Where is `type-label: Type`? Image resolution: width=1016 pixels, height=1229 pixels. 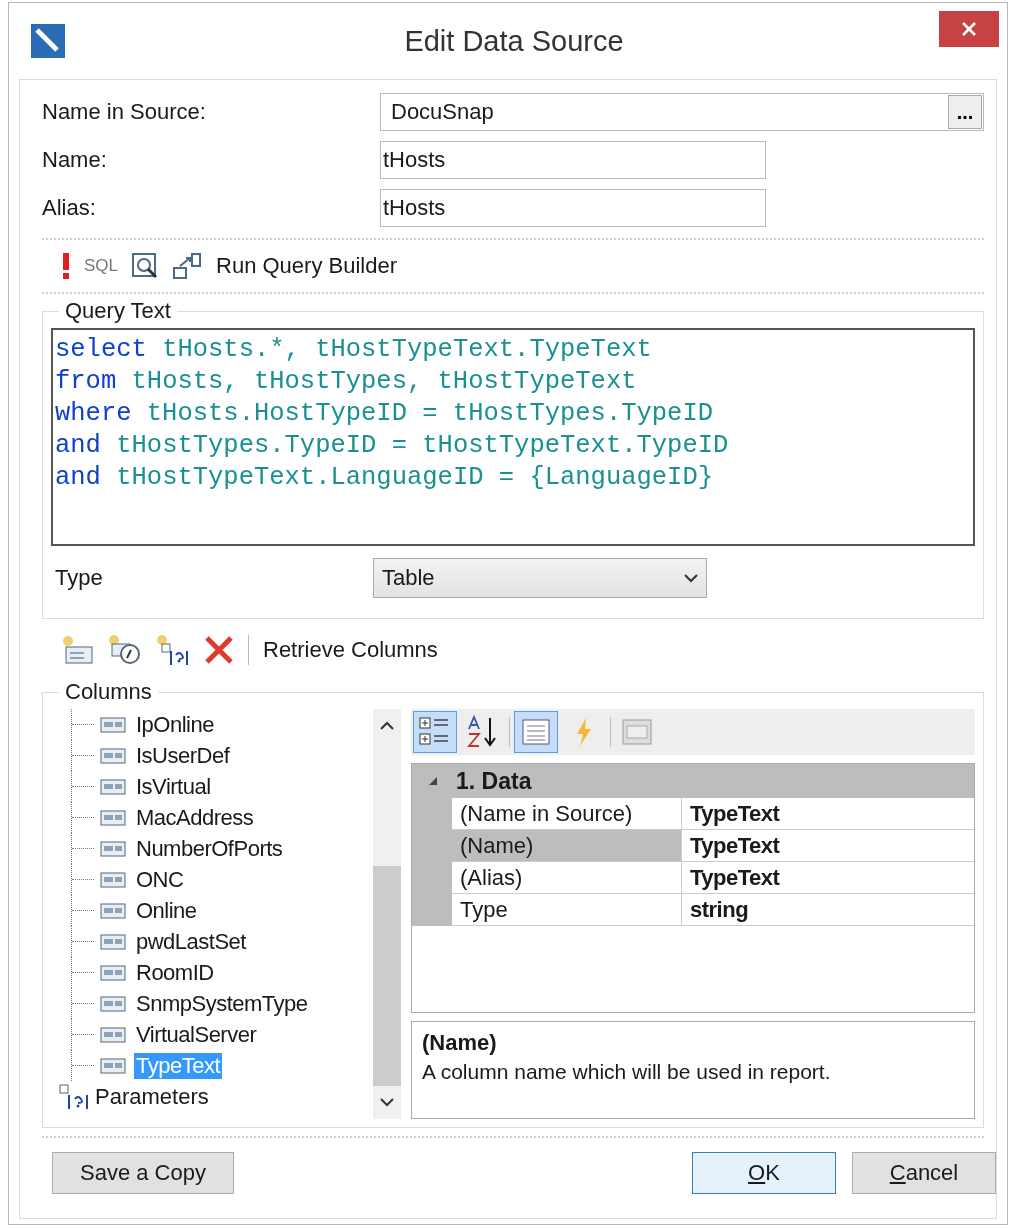
type-label: Type is located at coordinates (79, 578).